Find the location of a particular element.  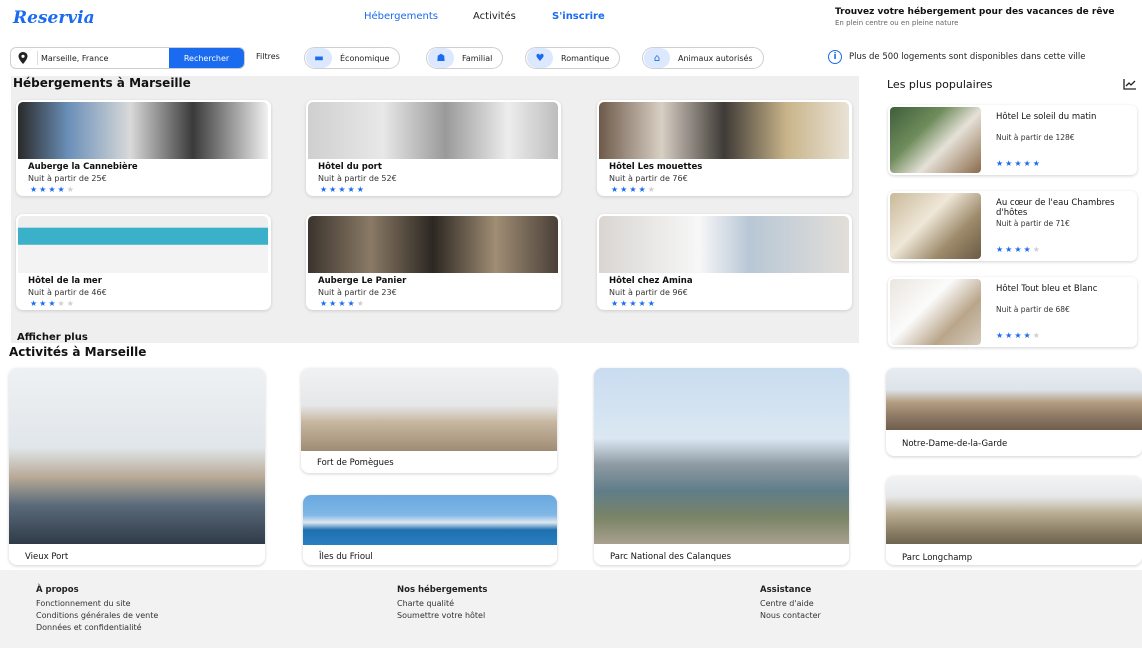

lodging-name: Hôtel du port is located at coordinates (350, 167).